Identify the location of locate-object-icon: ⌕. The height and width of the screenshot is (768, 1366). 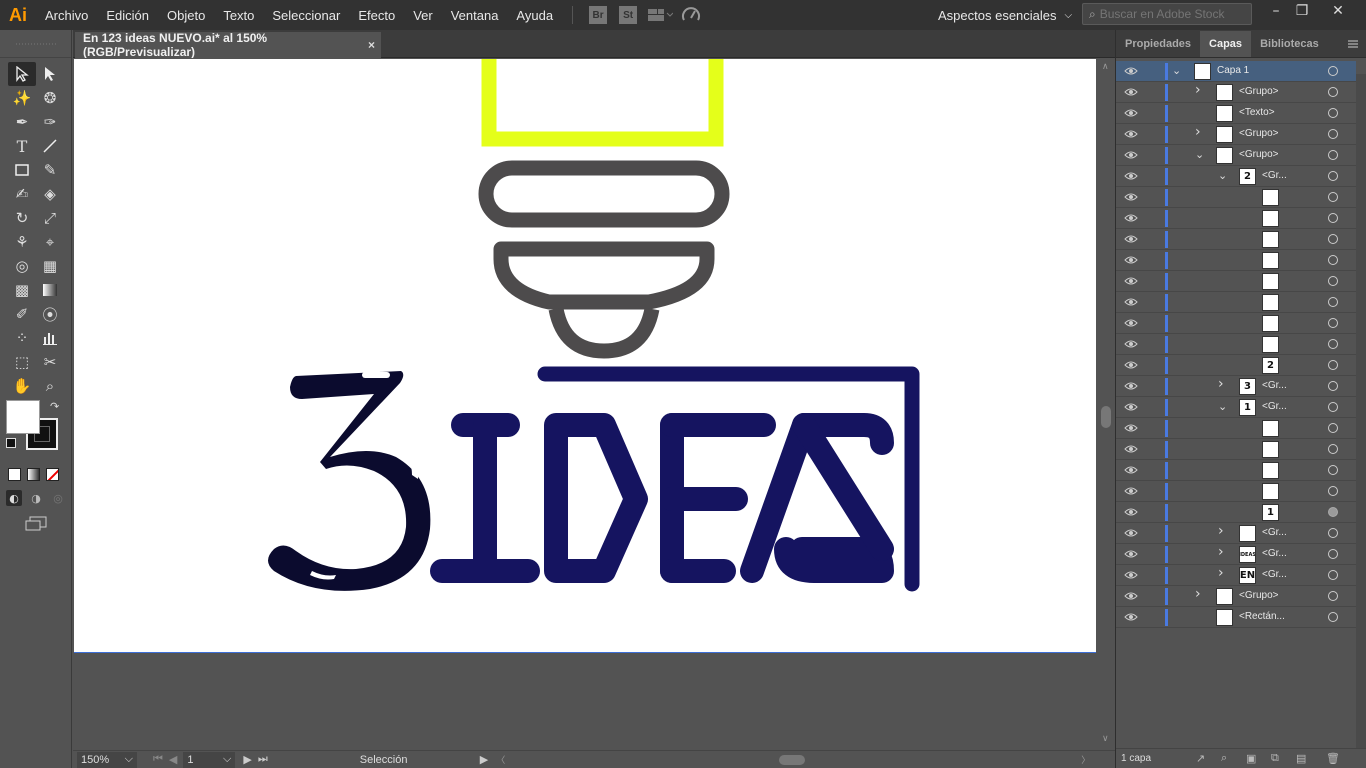
(1228, 758).